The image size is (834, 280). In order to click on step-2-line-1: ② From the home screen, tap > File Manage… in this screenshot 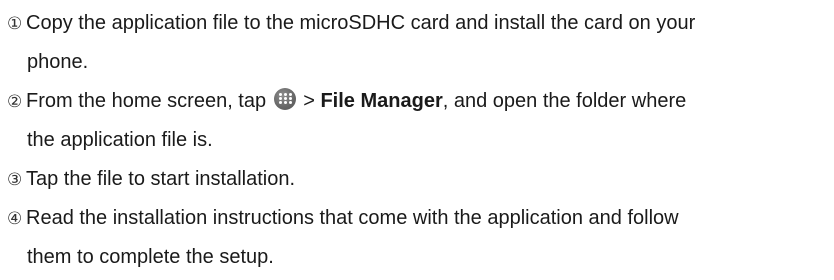, I will do `click(419, 101)`.